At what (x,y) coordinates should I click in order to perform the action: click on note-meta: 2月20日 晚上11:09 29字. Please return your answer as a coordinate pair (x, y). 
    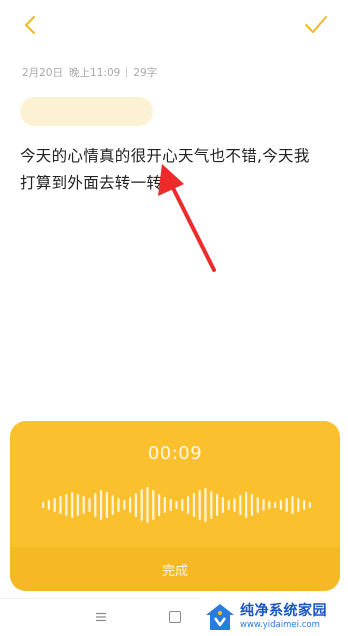
    Looking at the image, I should click on (89, 72).